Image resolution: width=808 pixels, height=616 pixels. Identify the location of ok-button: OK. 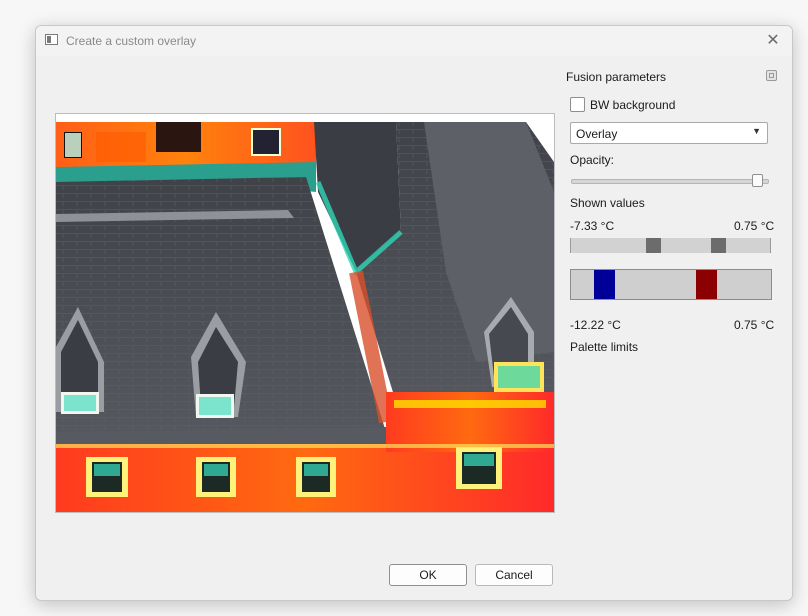
(428, 575).